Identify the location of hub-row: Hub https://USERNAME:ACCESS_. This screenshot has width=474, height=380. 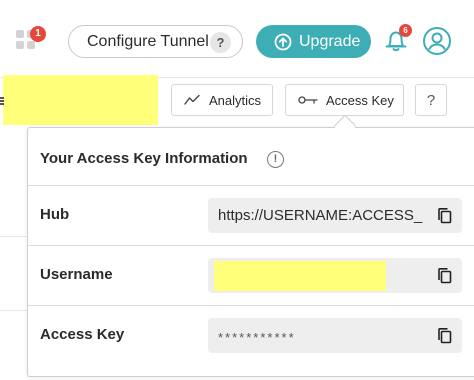
(251, 215).